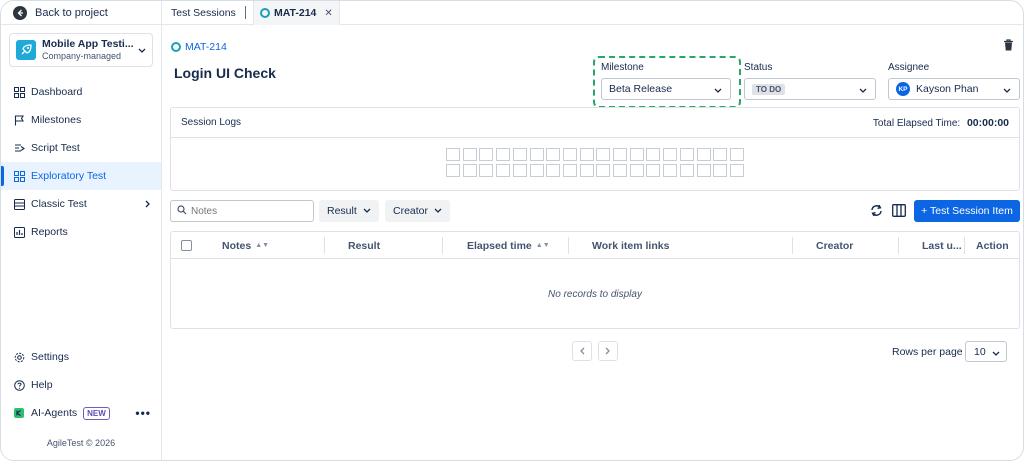 The height and width of the screenshot is (461, 1024). What do you see at coordinates (211, 122) in the screenshot?
I see `session-logs-title: Session Logs` at bounding box center [211, 122].